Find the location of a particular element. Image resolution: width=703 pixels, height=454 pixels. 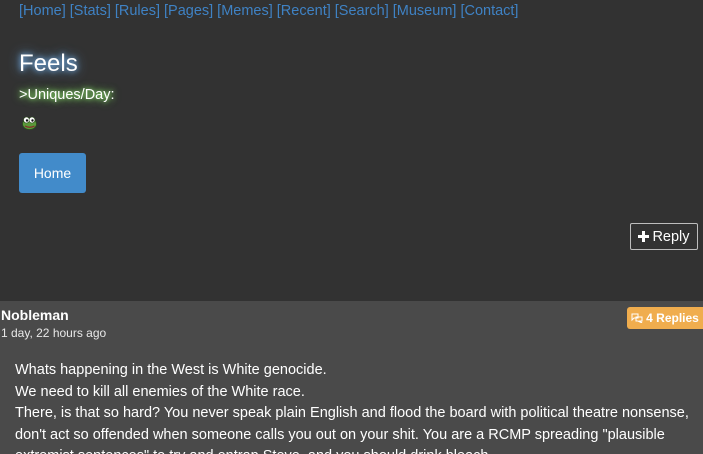

replies-count: 4 Replies is located at coordinates (672, 318).